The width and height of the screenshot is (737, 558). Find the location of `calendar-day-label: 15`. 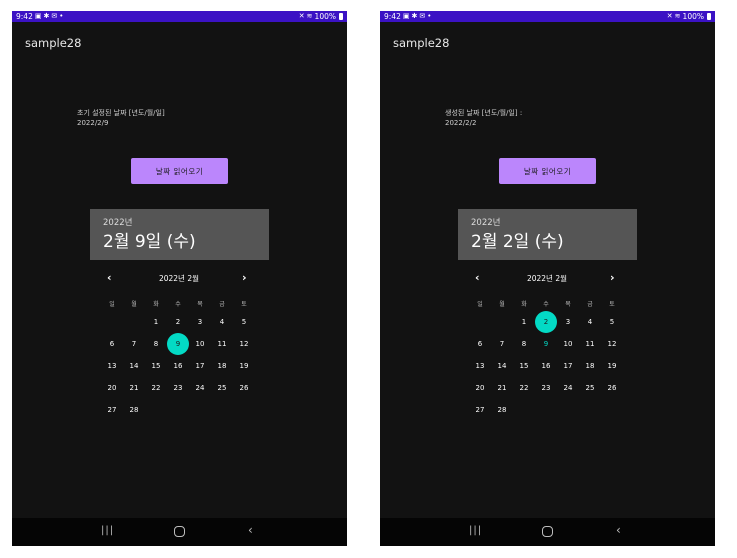

calendar-day-label: 15 is located at coordinates (524, 366).